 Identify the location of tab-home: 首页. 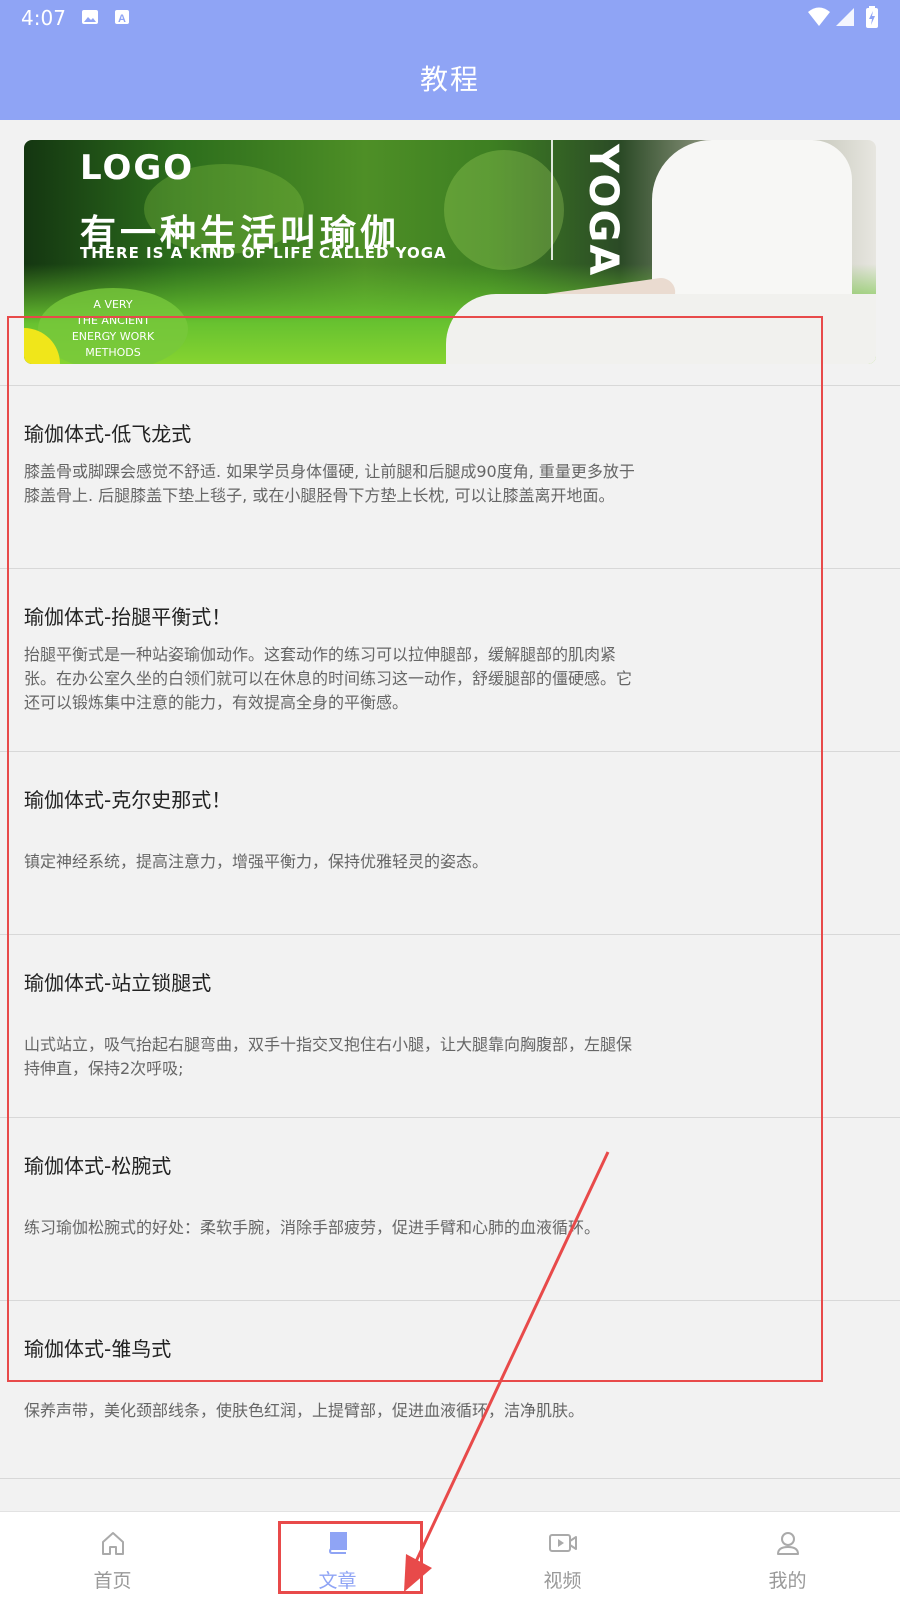
(112, 1556).